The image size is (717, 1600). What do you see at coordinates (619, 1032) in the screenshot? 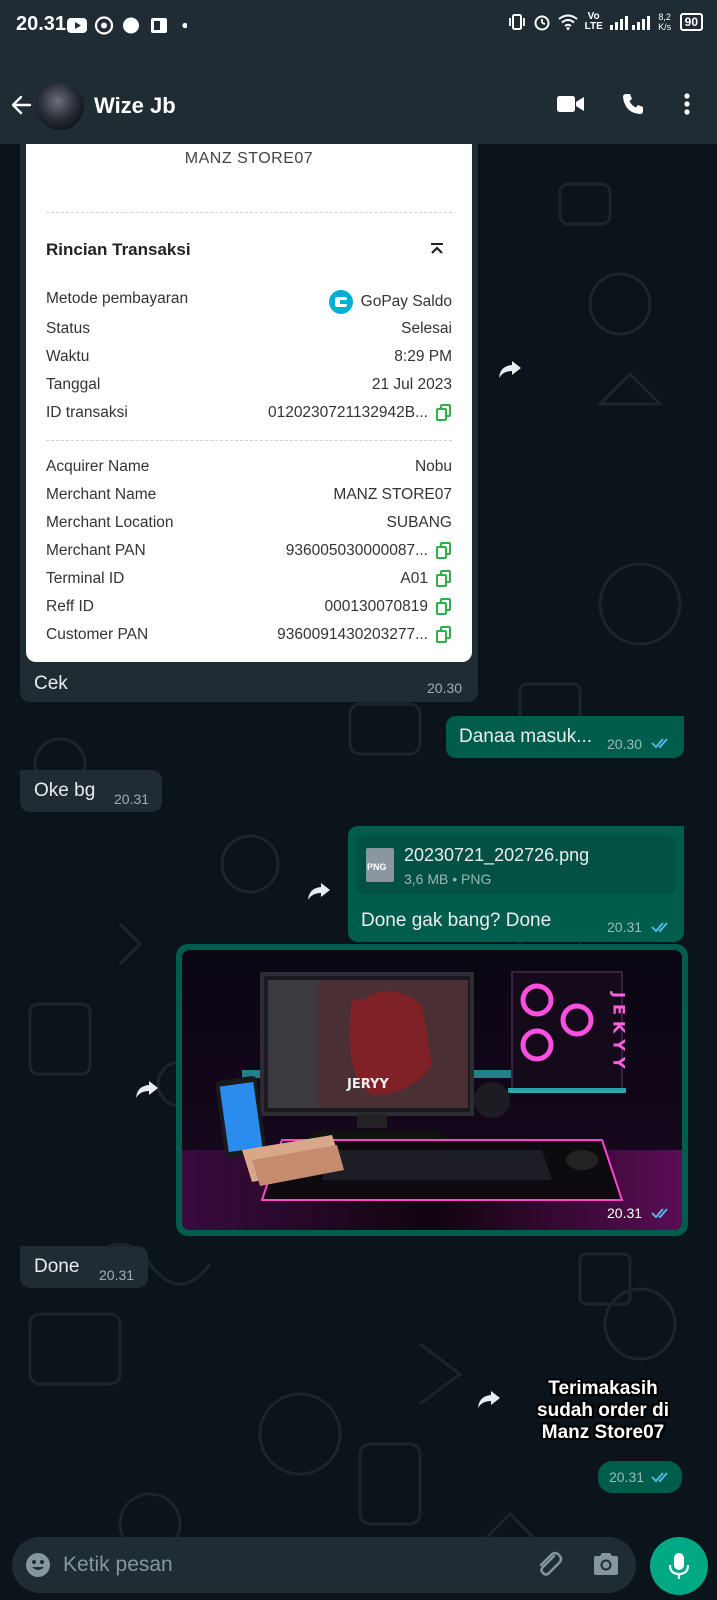
I see `neon-sign: JEKYY` at bounding box center [619, 1032].